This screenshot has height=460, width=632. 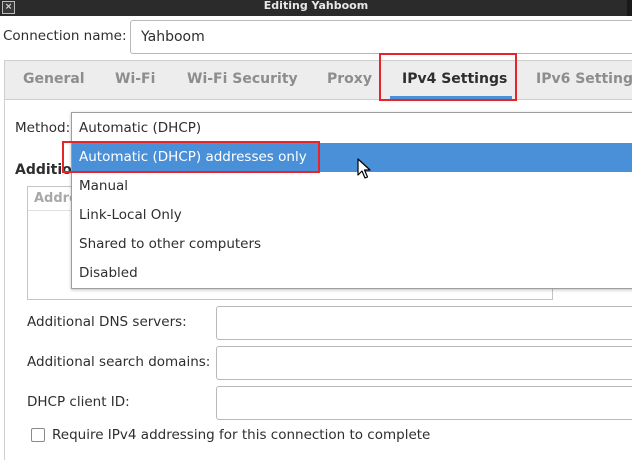 I want to click on tab-ipv6-settings: IPv6 Settings, so click(x=584, y=79).